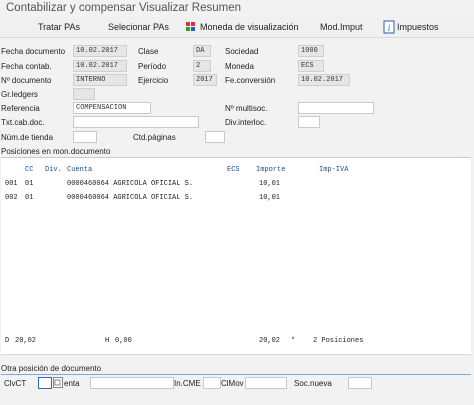 This screenshot has width=474, height=405. Describe the element at coordinates (360, 383) in the screenshot. I see `soc-nueva-field` at that location.